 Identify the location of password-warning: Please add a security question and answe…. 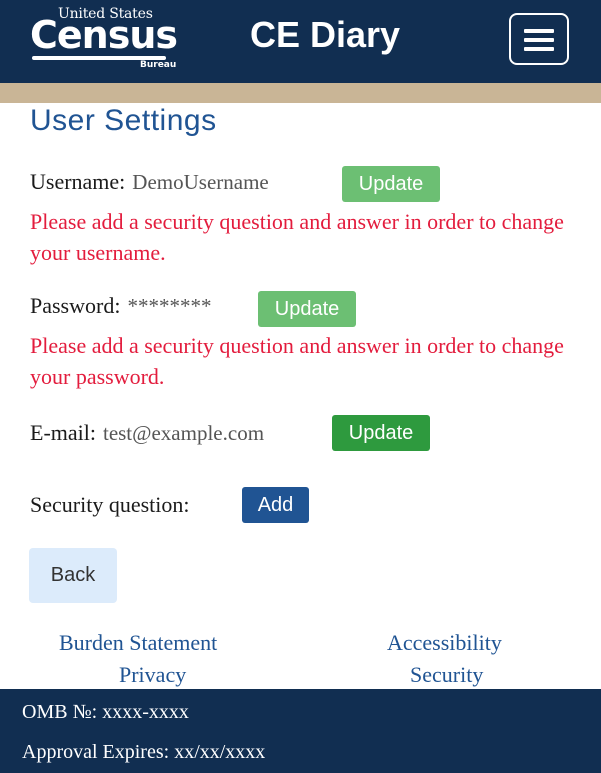
(297, 361).